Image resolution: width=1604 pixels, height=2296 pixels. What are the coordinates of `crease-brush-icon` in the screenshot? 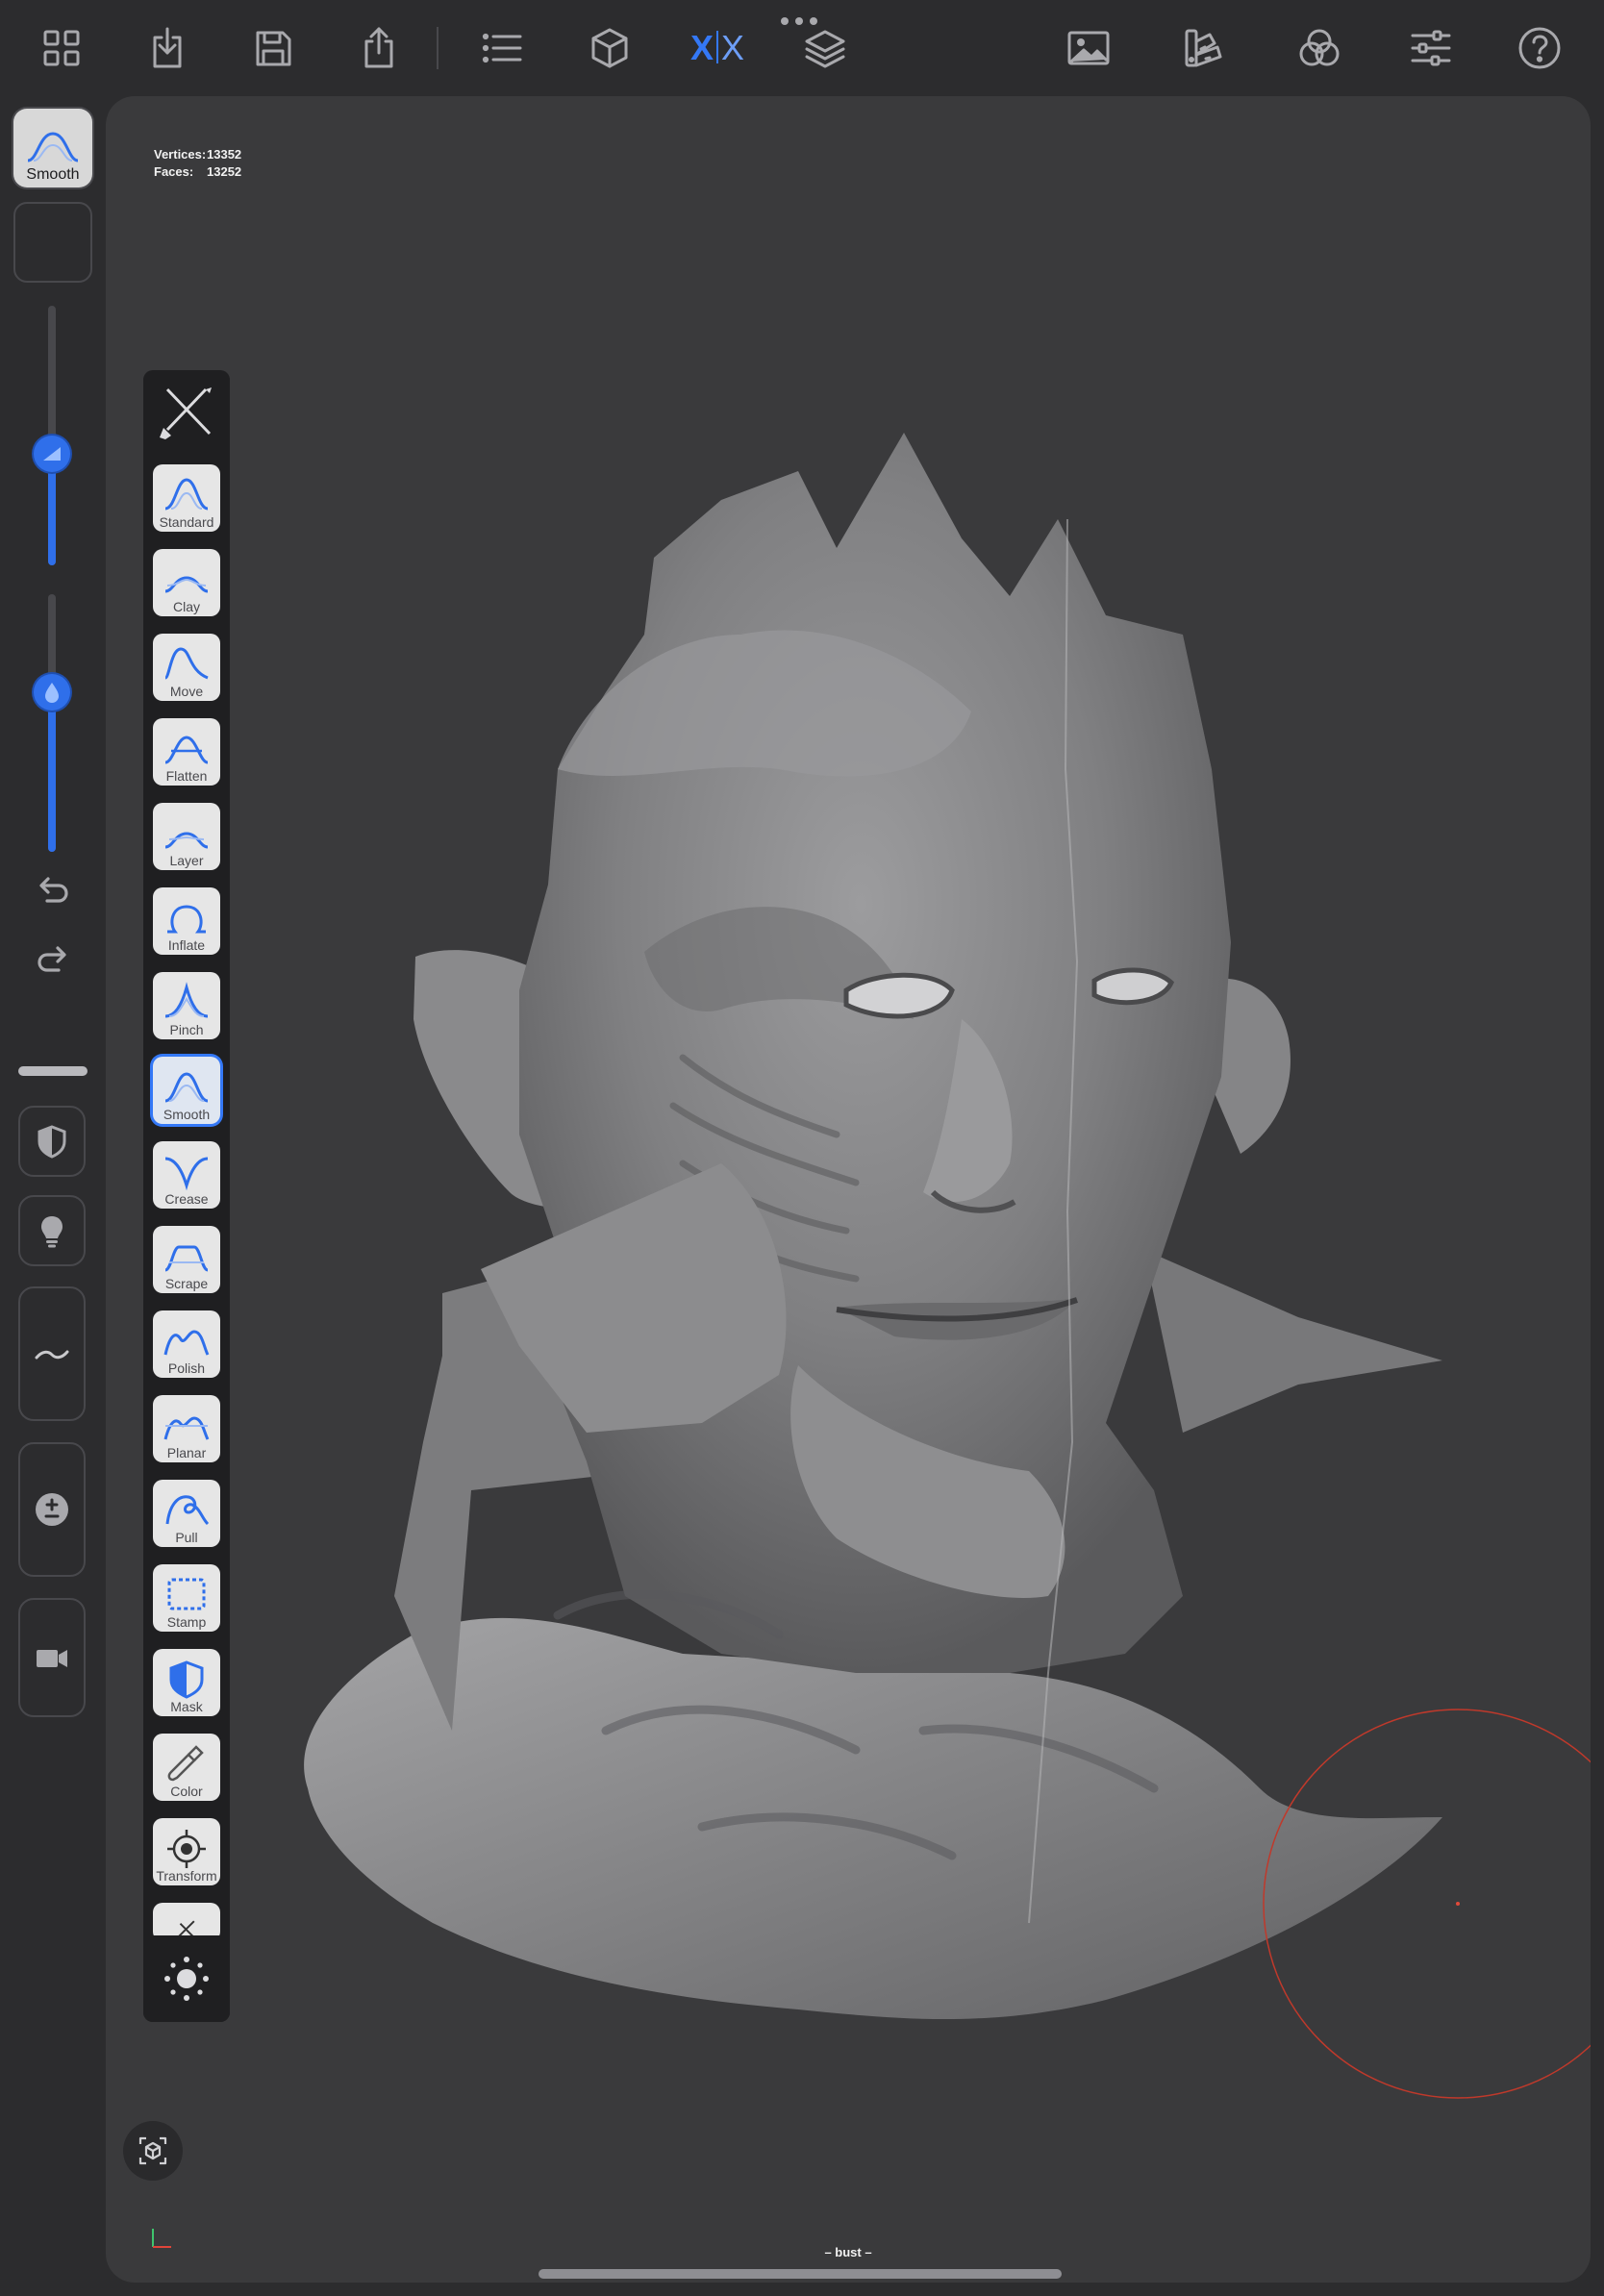 It's located at (186, 1174).